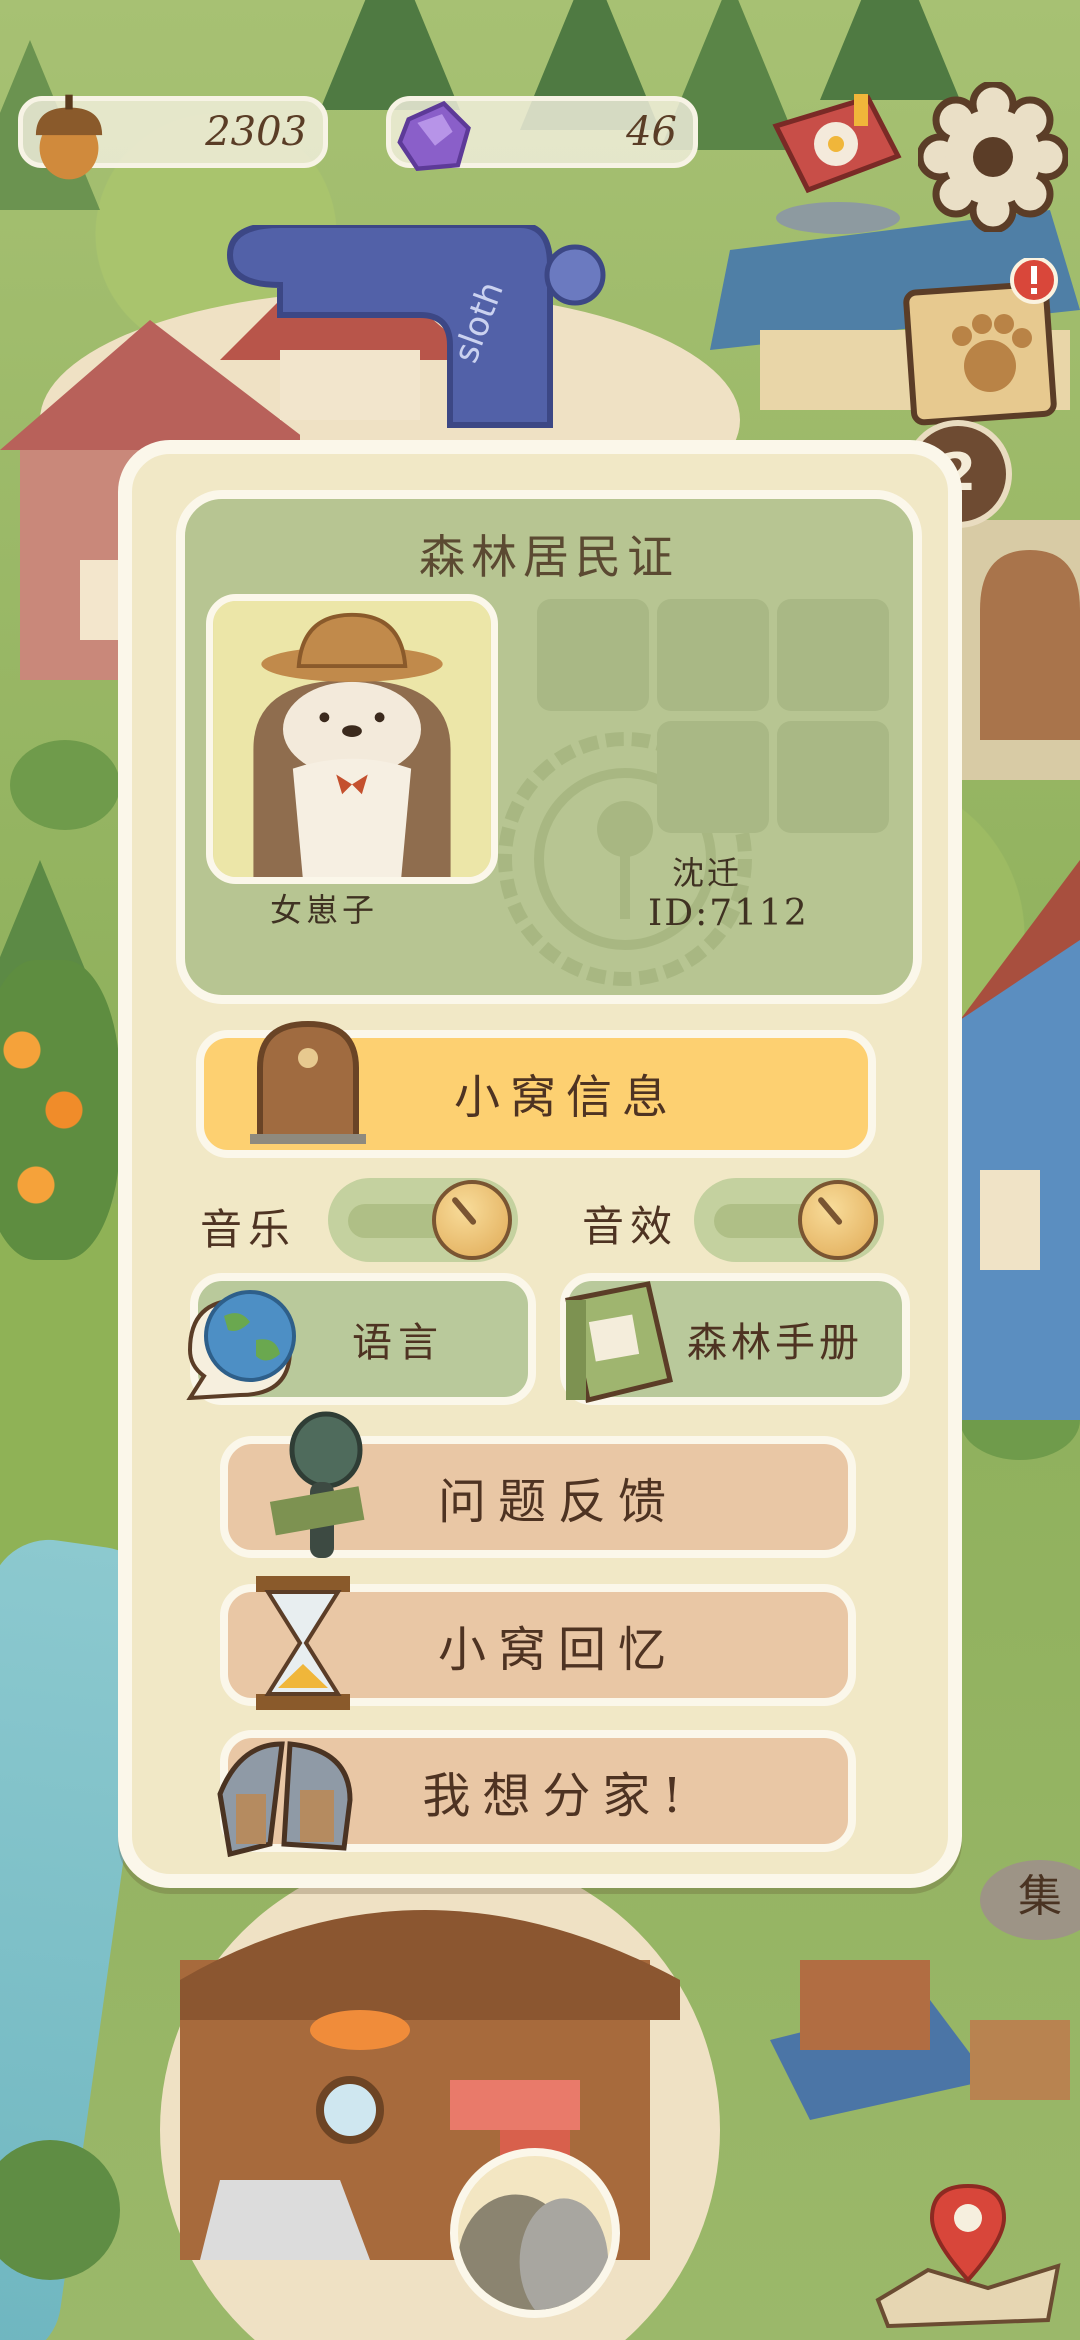 The image size is (1080, 2340). I want to click on feedback-label: 问题反馈, so click(557, 1502).